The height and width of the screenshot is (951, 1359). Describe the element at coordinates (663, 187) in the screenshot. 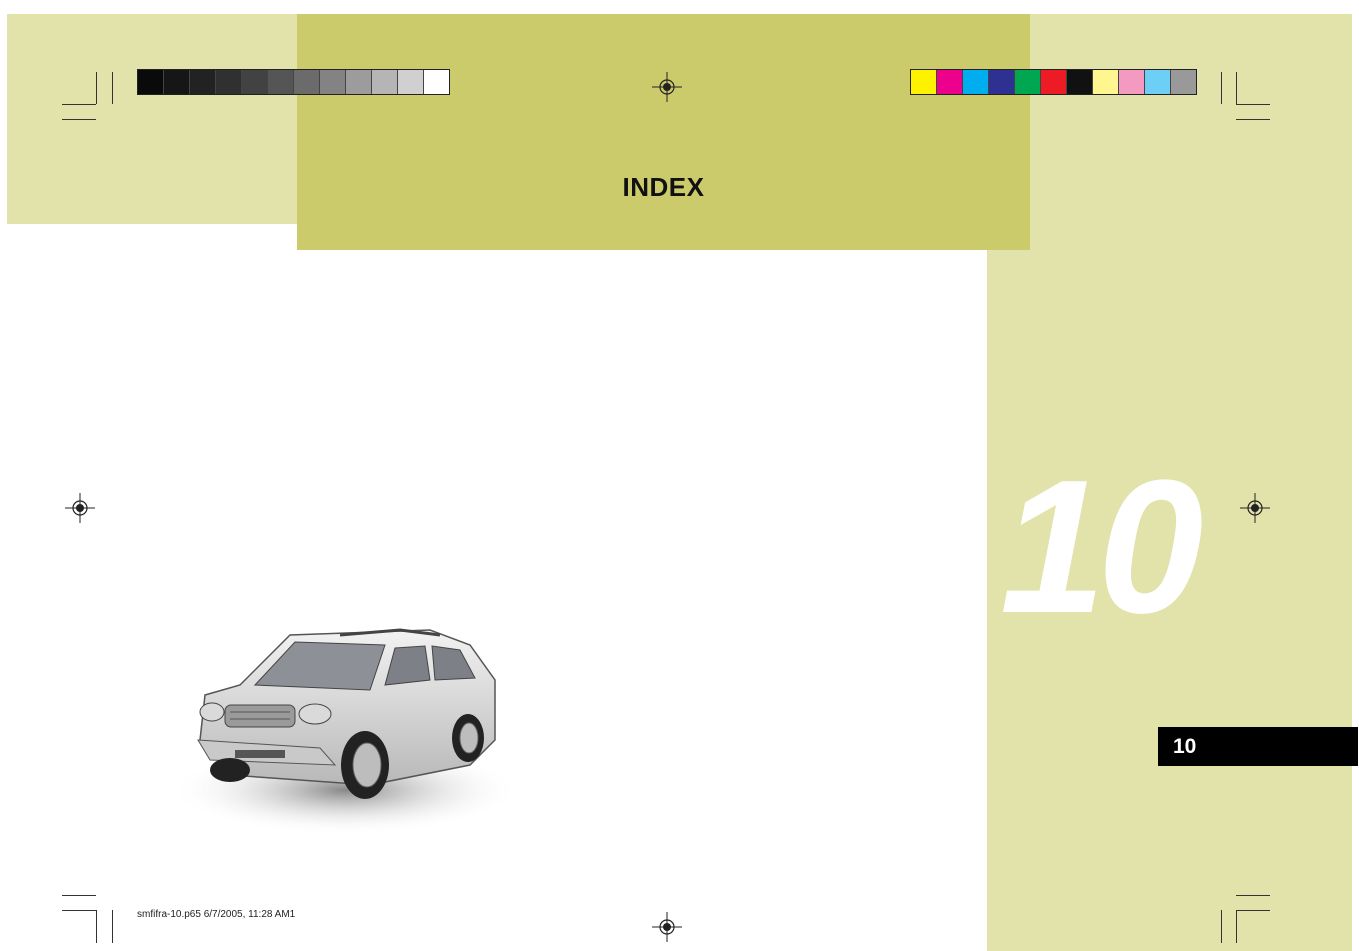

I see `page-title: INDEX` at that location.